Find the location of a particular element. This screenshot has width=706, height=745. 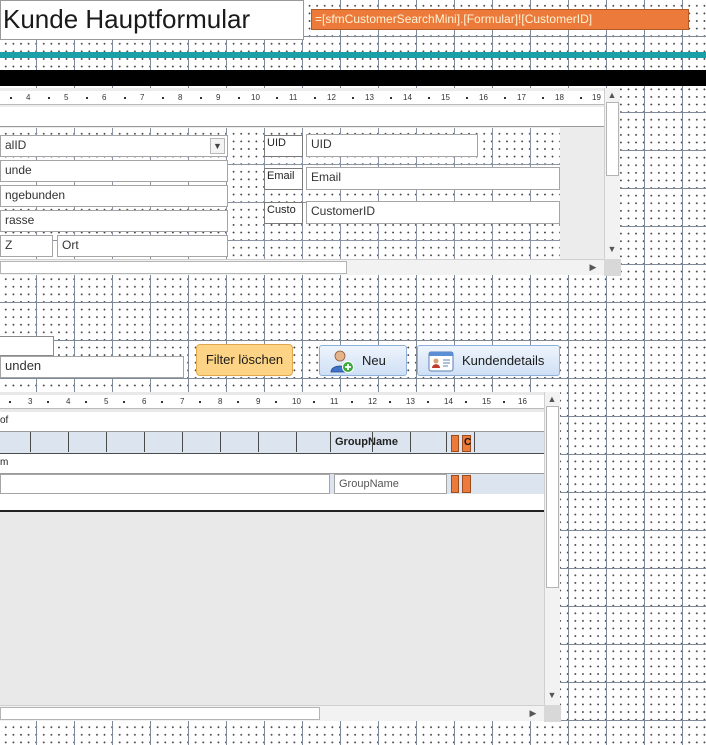

ruler-tick: 18 is located at coordinates (559, 97).